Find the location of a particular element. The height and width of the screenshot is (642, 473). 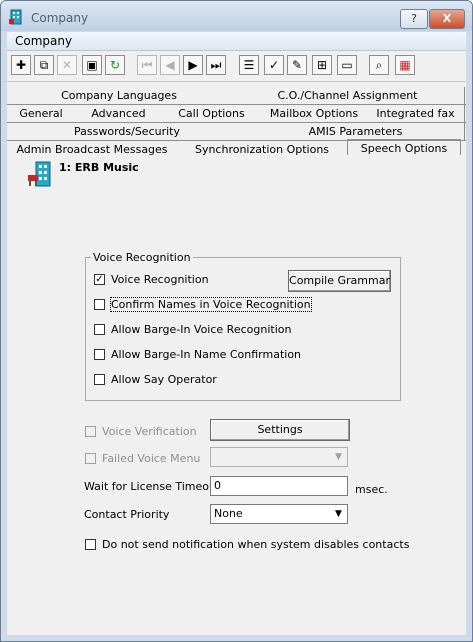

delete-icon: ✕ is located at coordinates (67, 65).